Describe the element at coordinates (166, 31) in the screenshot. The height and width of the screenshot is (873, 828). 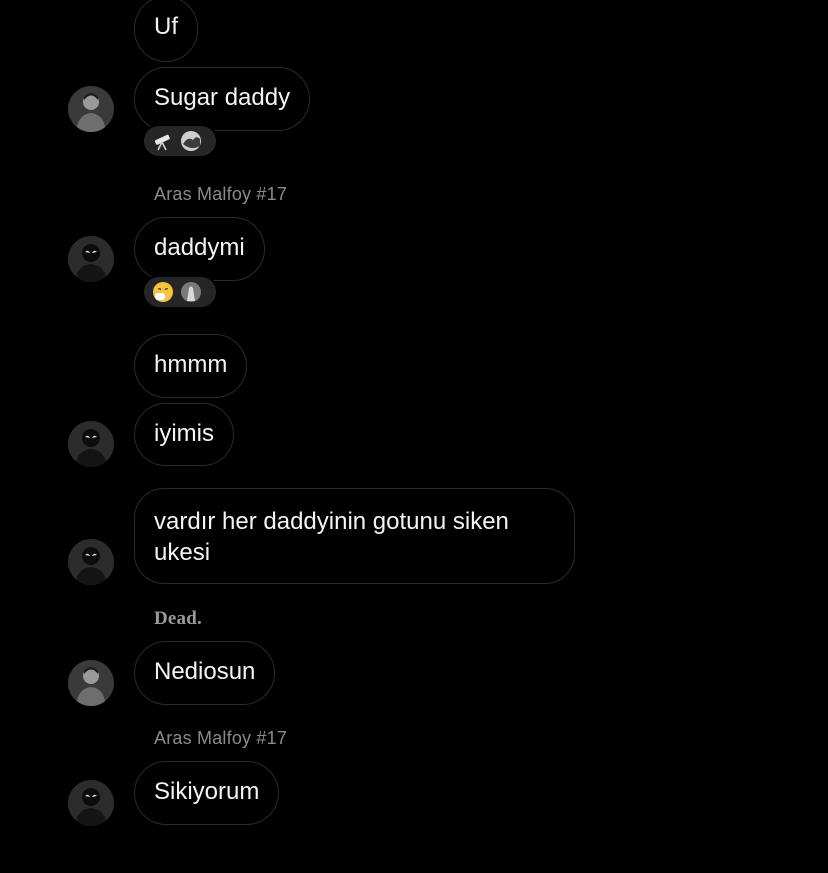
I see `message-bubble: Uf` at that location.